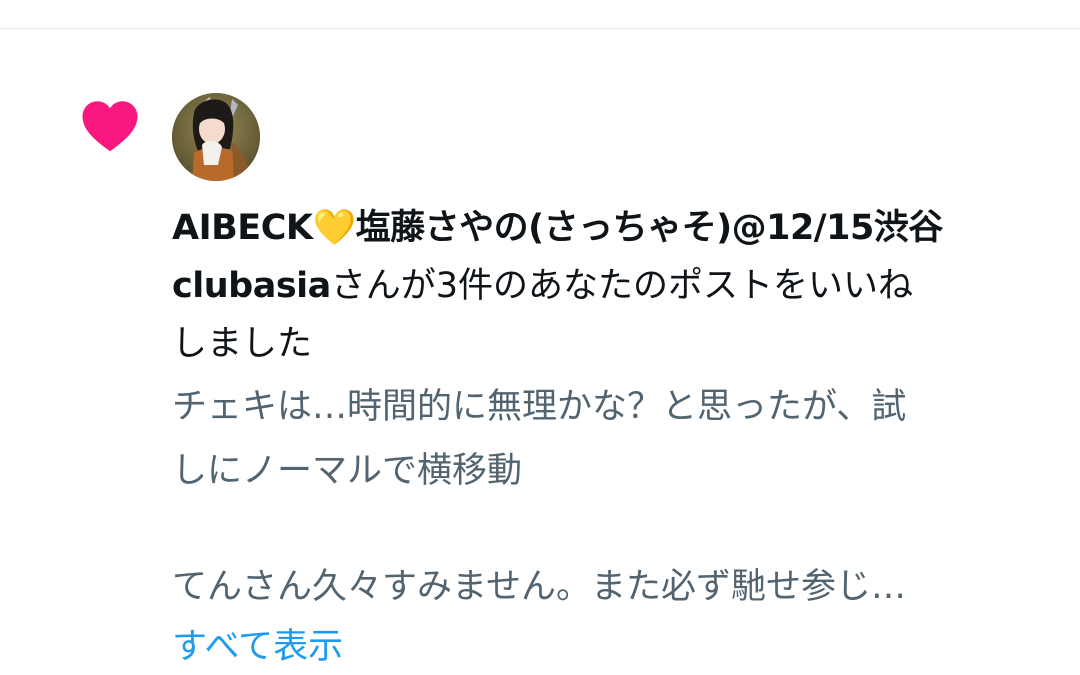 The width and height of the screenshot is (1080, 675). I want to click on preview-blank-line, so click(612, 529).